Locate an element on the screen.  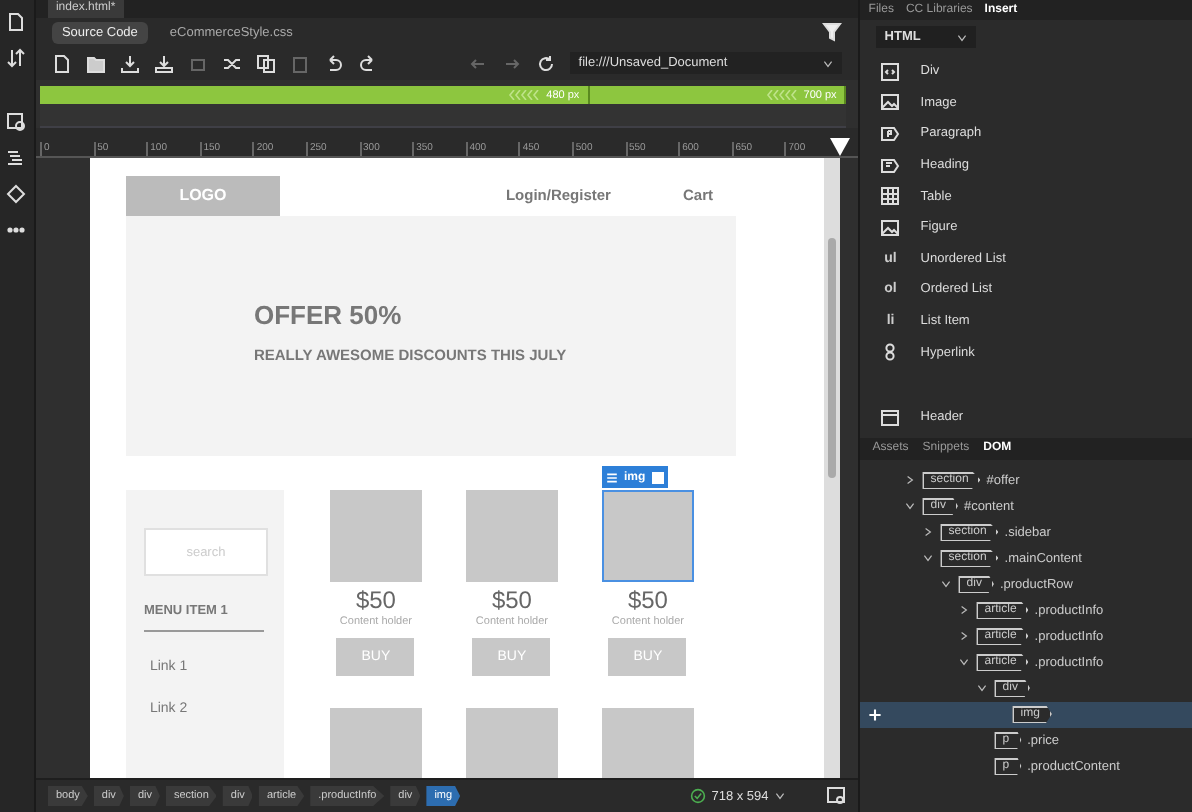
logo-text: LOGO is located at coordinates (203, 195).